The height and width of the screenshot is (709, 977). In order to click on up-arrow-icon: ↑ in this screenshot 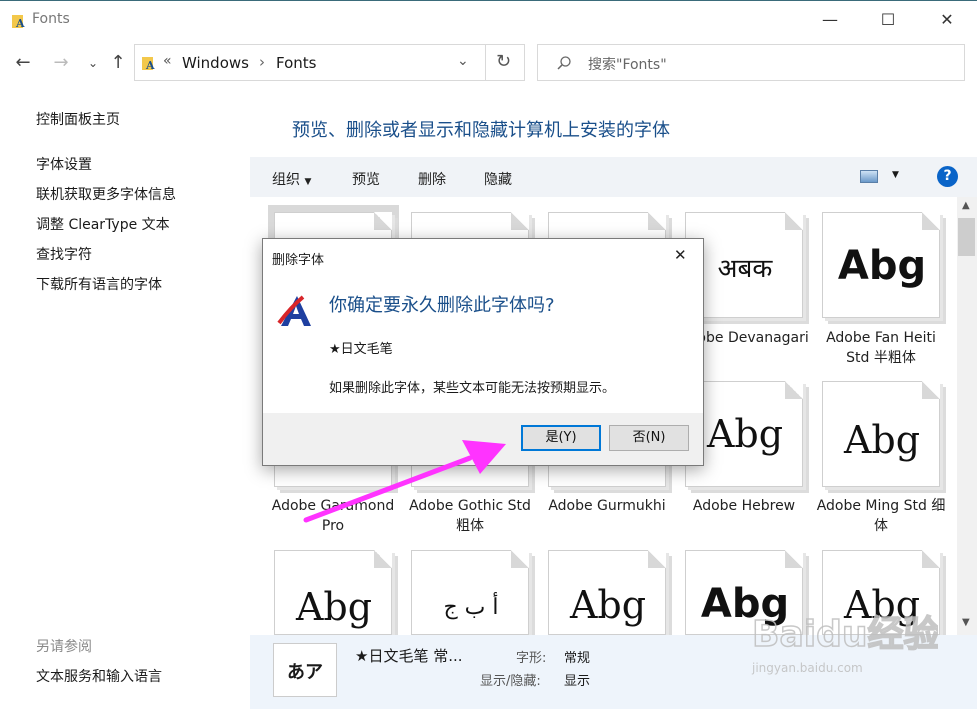, I will do `click(118, 63)`.